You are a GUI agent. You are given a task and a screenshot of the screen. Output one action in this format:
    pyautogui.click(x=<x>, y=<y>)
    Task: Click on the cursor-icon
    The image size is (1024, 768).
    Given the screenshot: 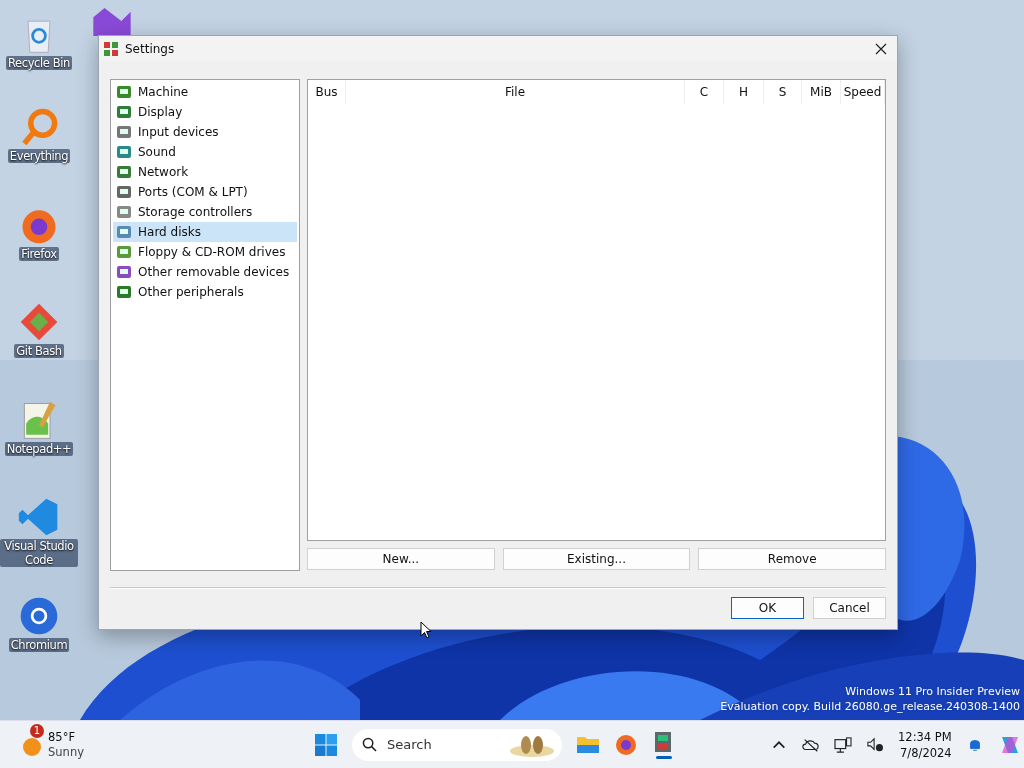 What is the action you would take?
    pyautogui.click(x=426, y=630)
    